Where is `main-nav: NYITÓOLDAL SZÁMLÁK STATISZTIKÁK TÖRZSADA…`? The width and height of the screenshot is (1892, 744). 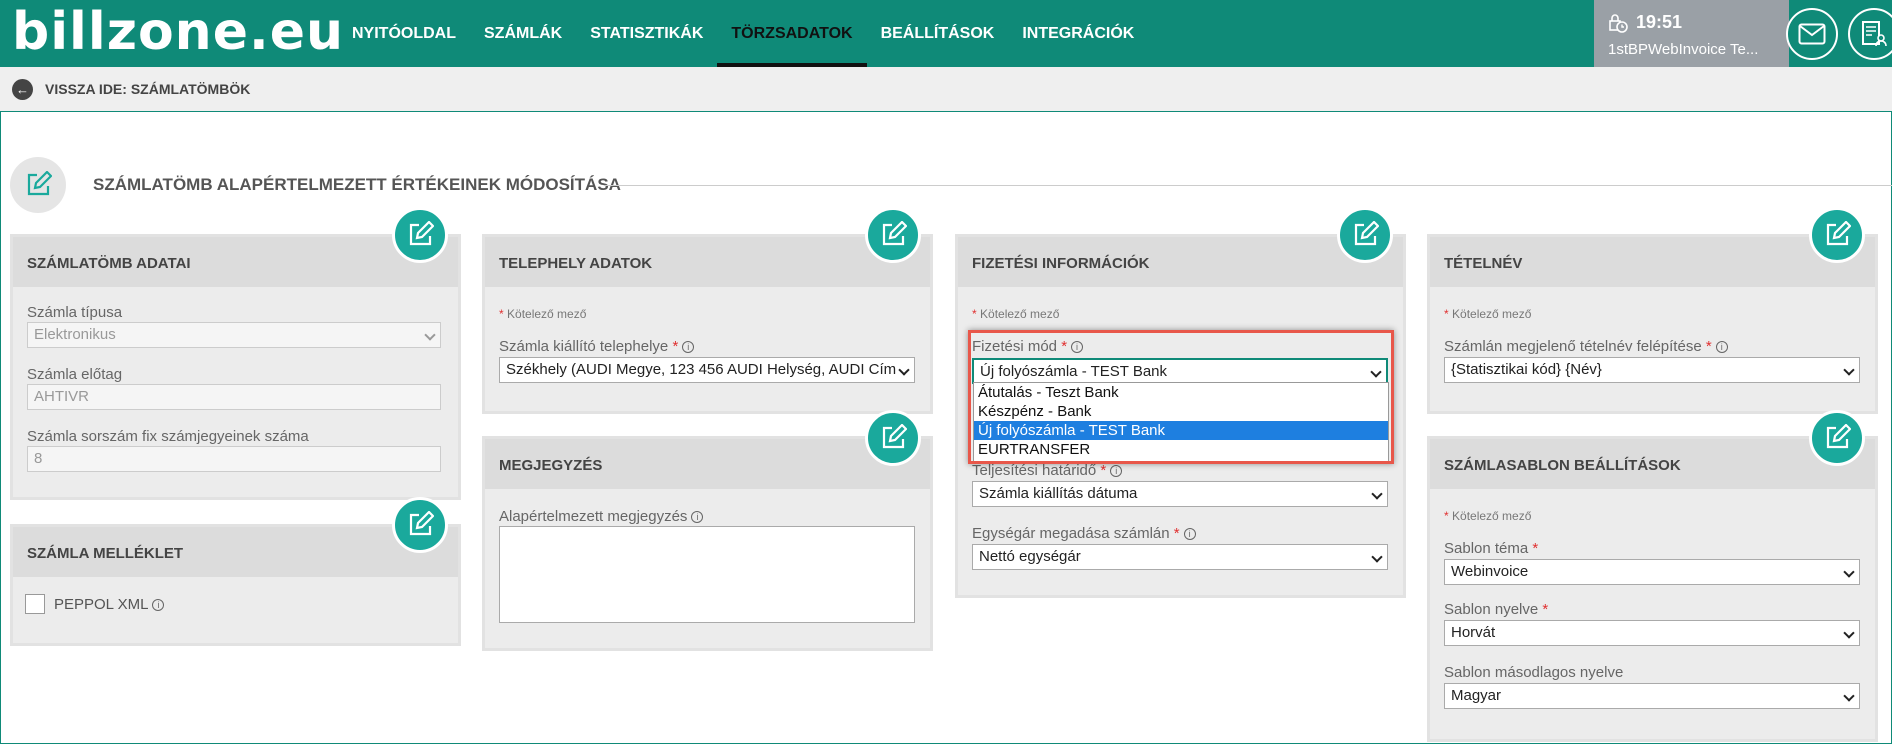 main-nav: NYITÓOLDAL SZÁMLÁK STATISZTIKÁK TÖRZSADA… is located at coordinates (743, 33).